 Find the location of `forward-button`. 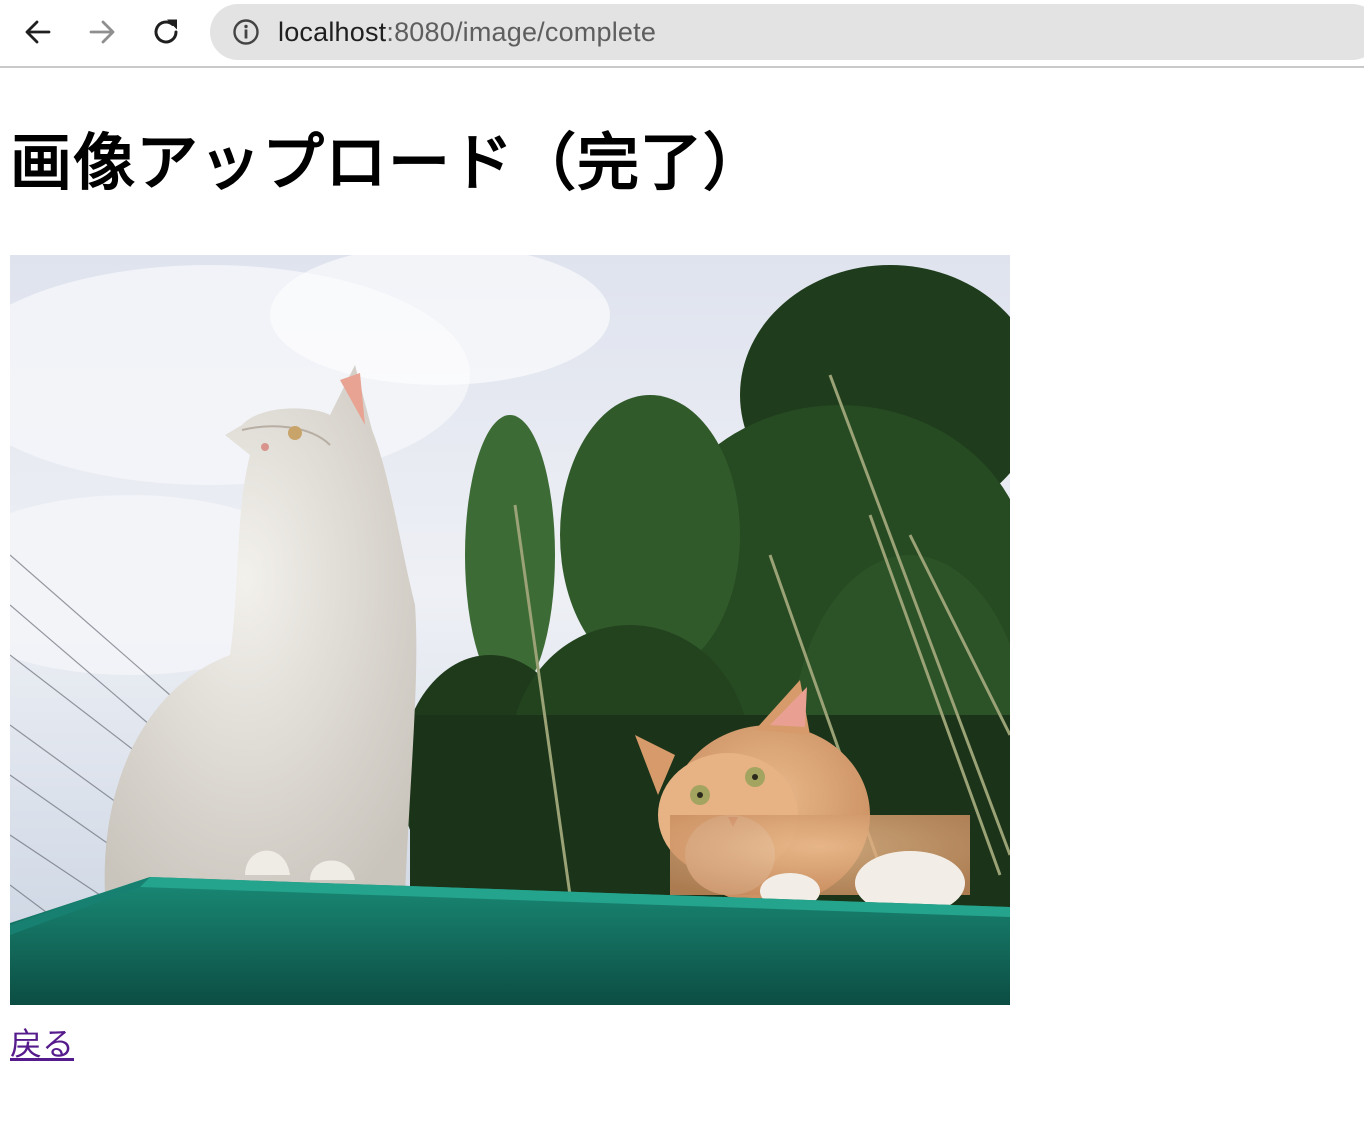

forward-button is located at coordinates (102, 32).